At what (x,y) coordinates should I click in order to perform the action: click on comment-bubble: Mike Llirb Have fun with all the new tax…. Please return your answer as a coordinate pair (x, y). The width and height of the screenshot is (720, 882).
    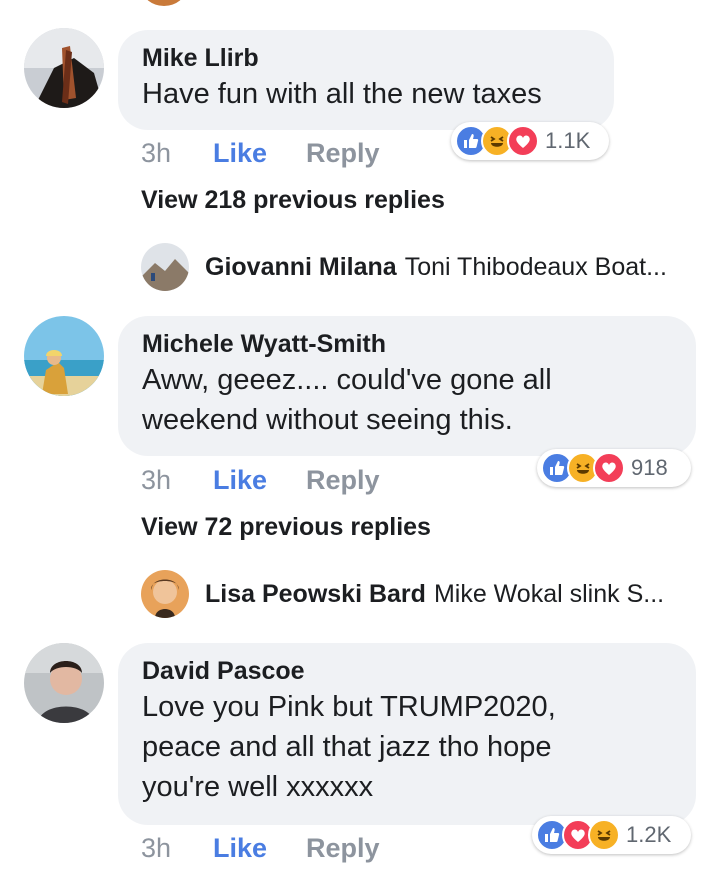
    Looking at the image, I should click on (366, 80).